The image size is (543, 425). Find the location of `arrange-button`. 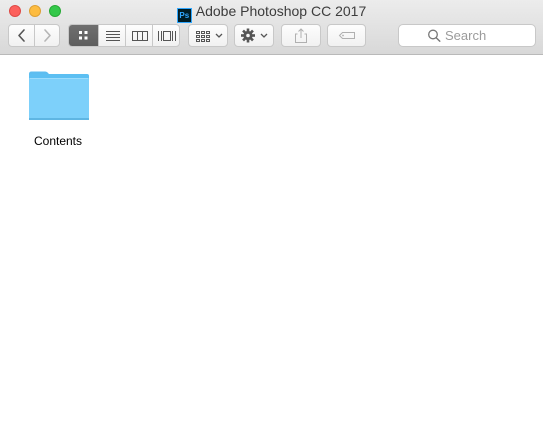

arrange-button is located at coordinates (208, 35).